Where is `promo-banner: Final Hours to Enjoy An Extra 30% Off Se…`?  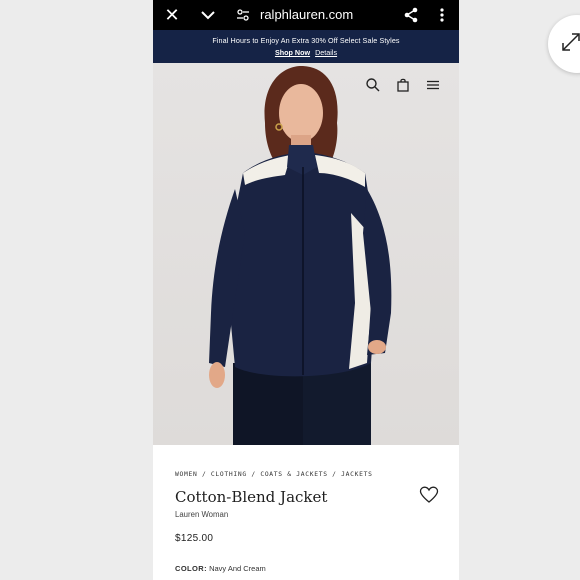
promo-banner: Final Hours to Enjoy An Extra 30% Off Se… is located at coordinates (306, 46).